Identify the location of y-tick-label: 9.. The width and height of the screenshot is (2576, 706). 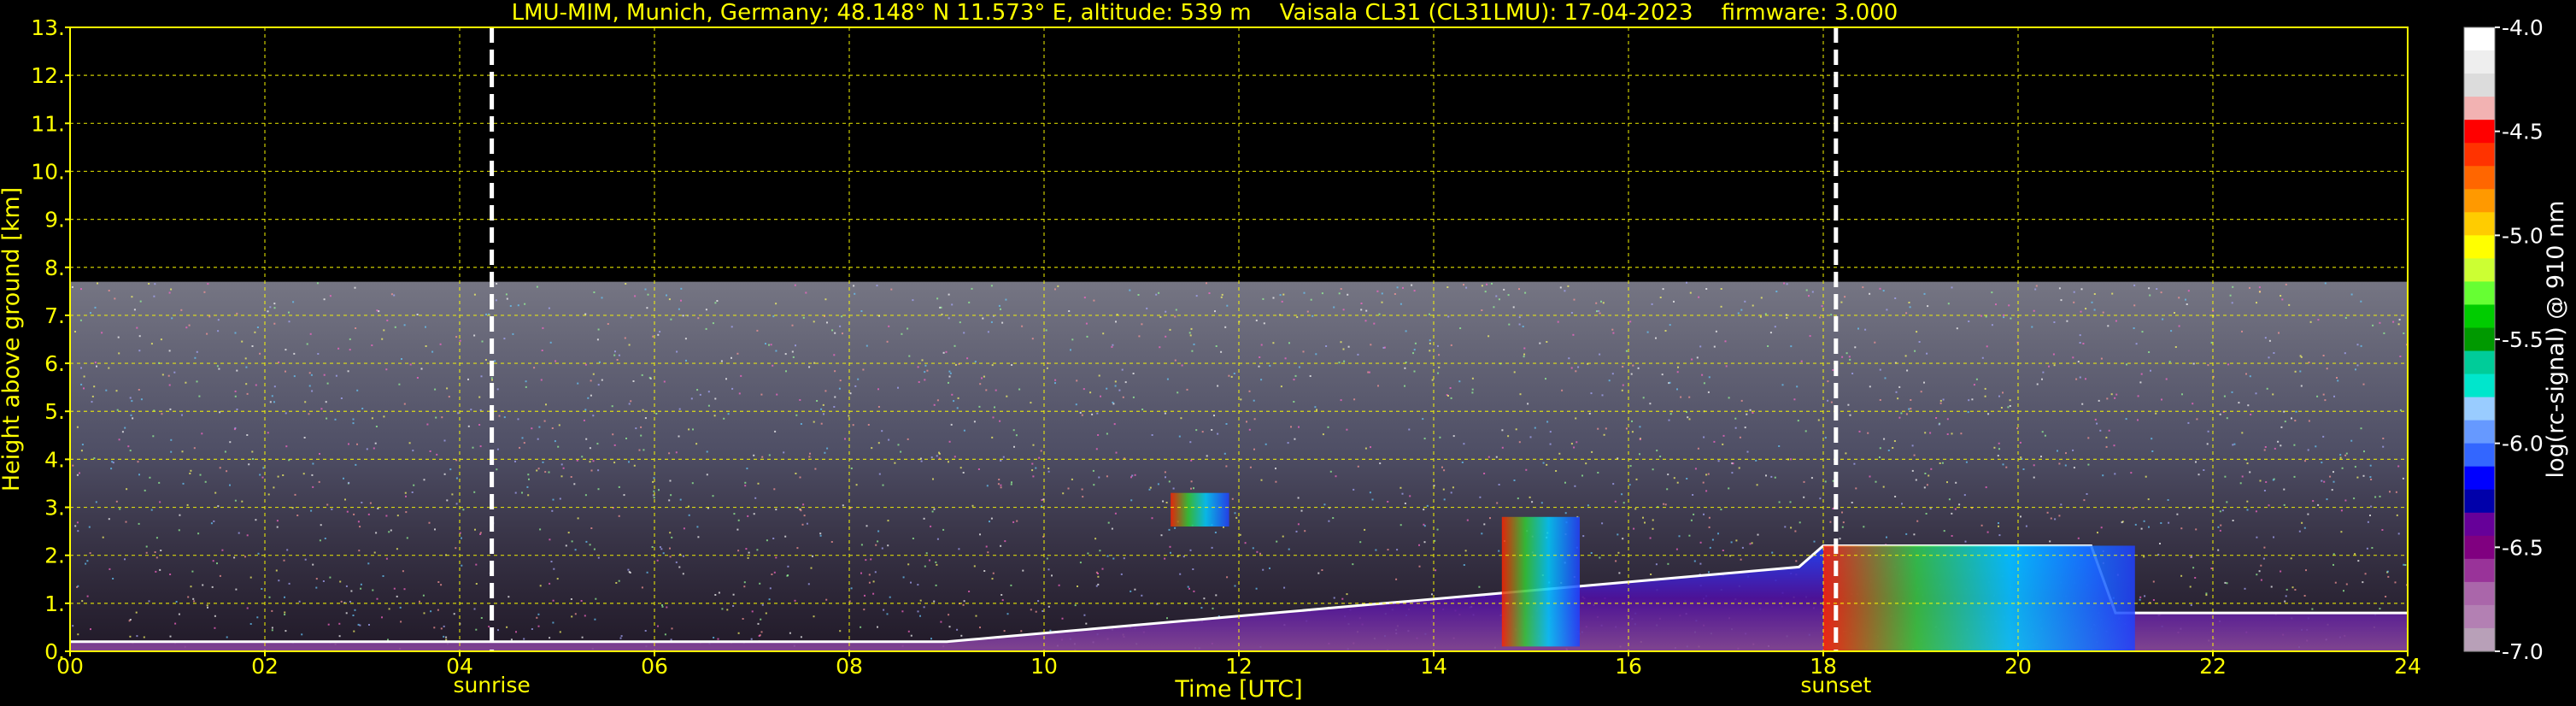
(54, 220).